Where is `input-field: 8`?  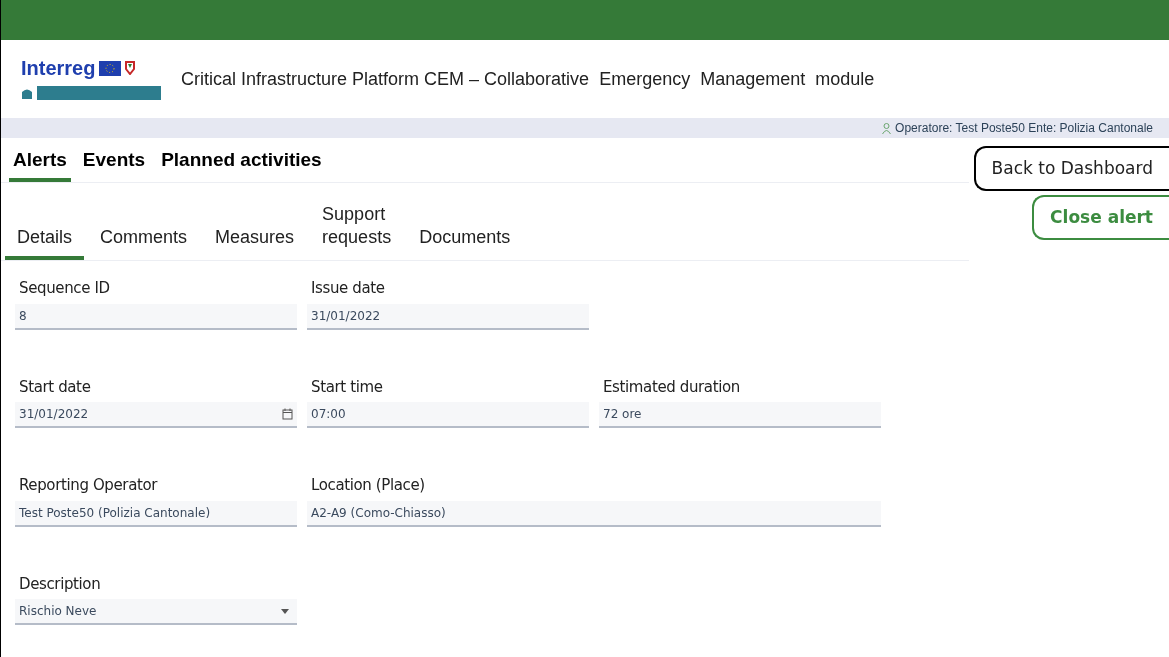 input-field: 8 is located at coordinates (156, 316).